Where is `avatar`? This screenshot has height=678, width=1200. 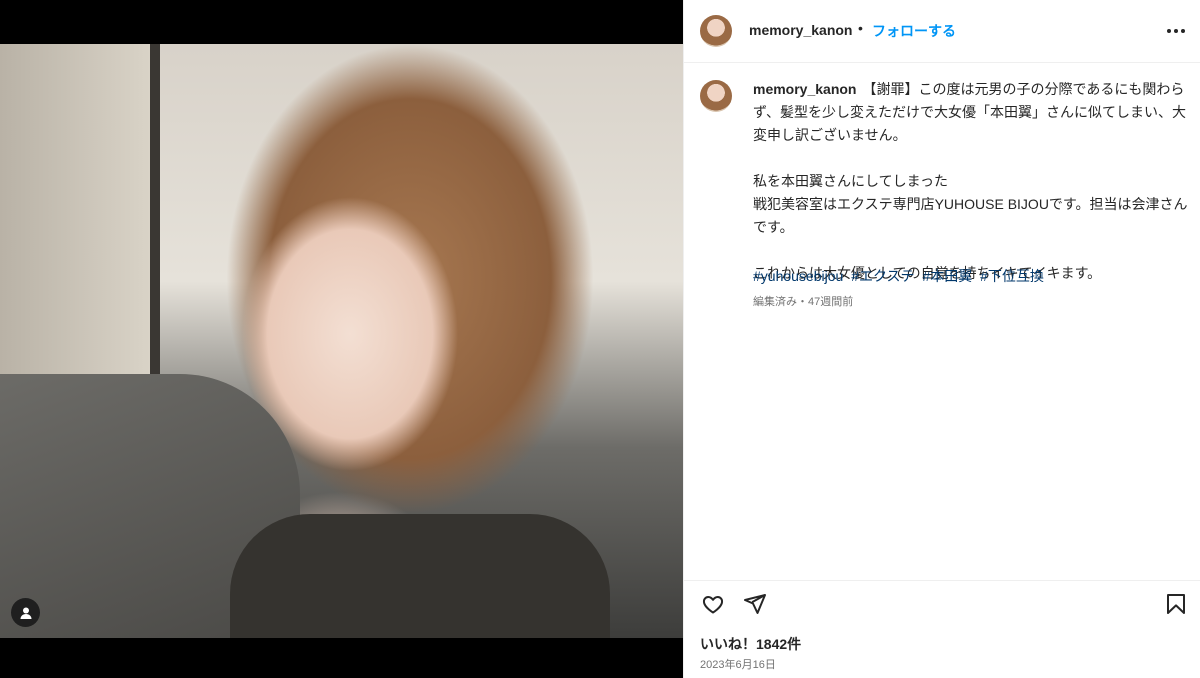 avatar is located at coordinates (716, 31).